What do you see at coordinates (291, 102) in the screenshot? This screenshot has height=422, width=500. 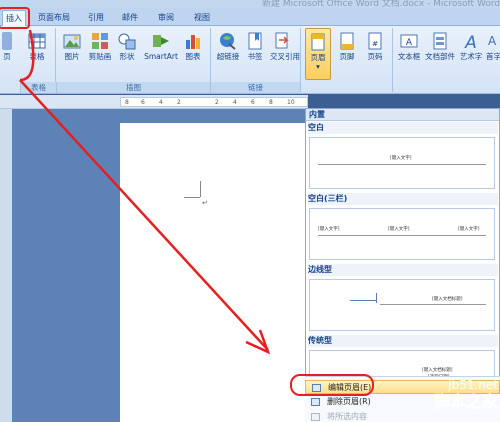 I see `ruler-tick: 10` at bounding box center [291, 102].